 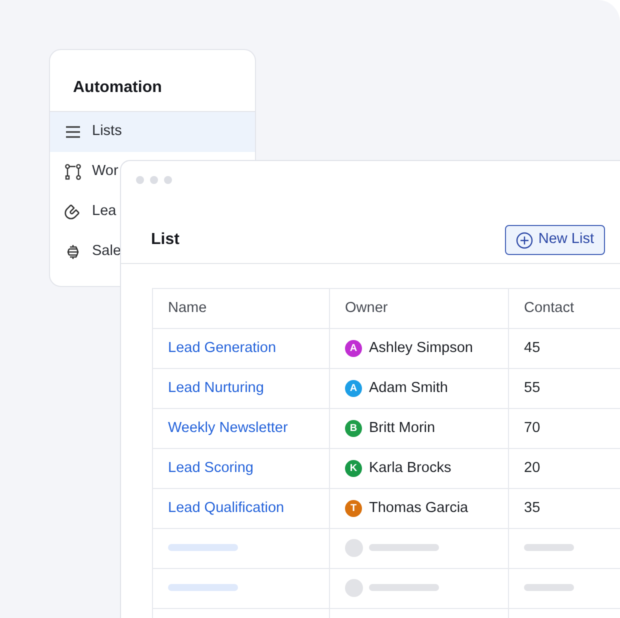 What do you see at coordinates (353, 508) in the screenshot?
I see `owner-avatar: T` at bounding box center [353, 508].